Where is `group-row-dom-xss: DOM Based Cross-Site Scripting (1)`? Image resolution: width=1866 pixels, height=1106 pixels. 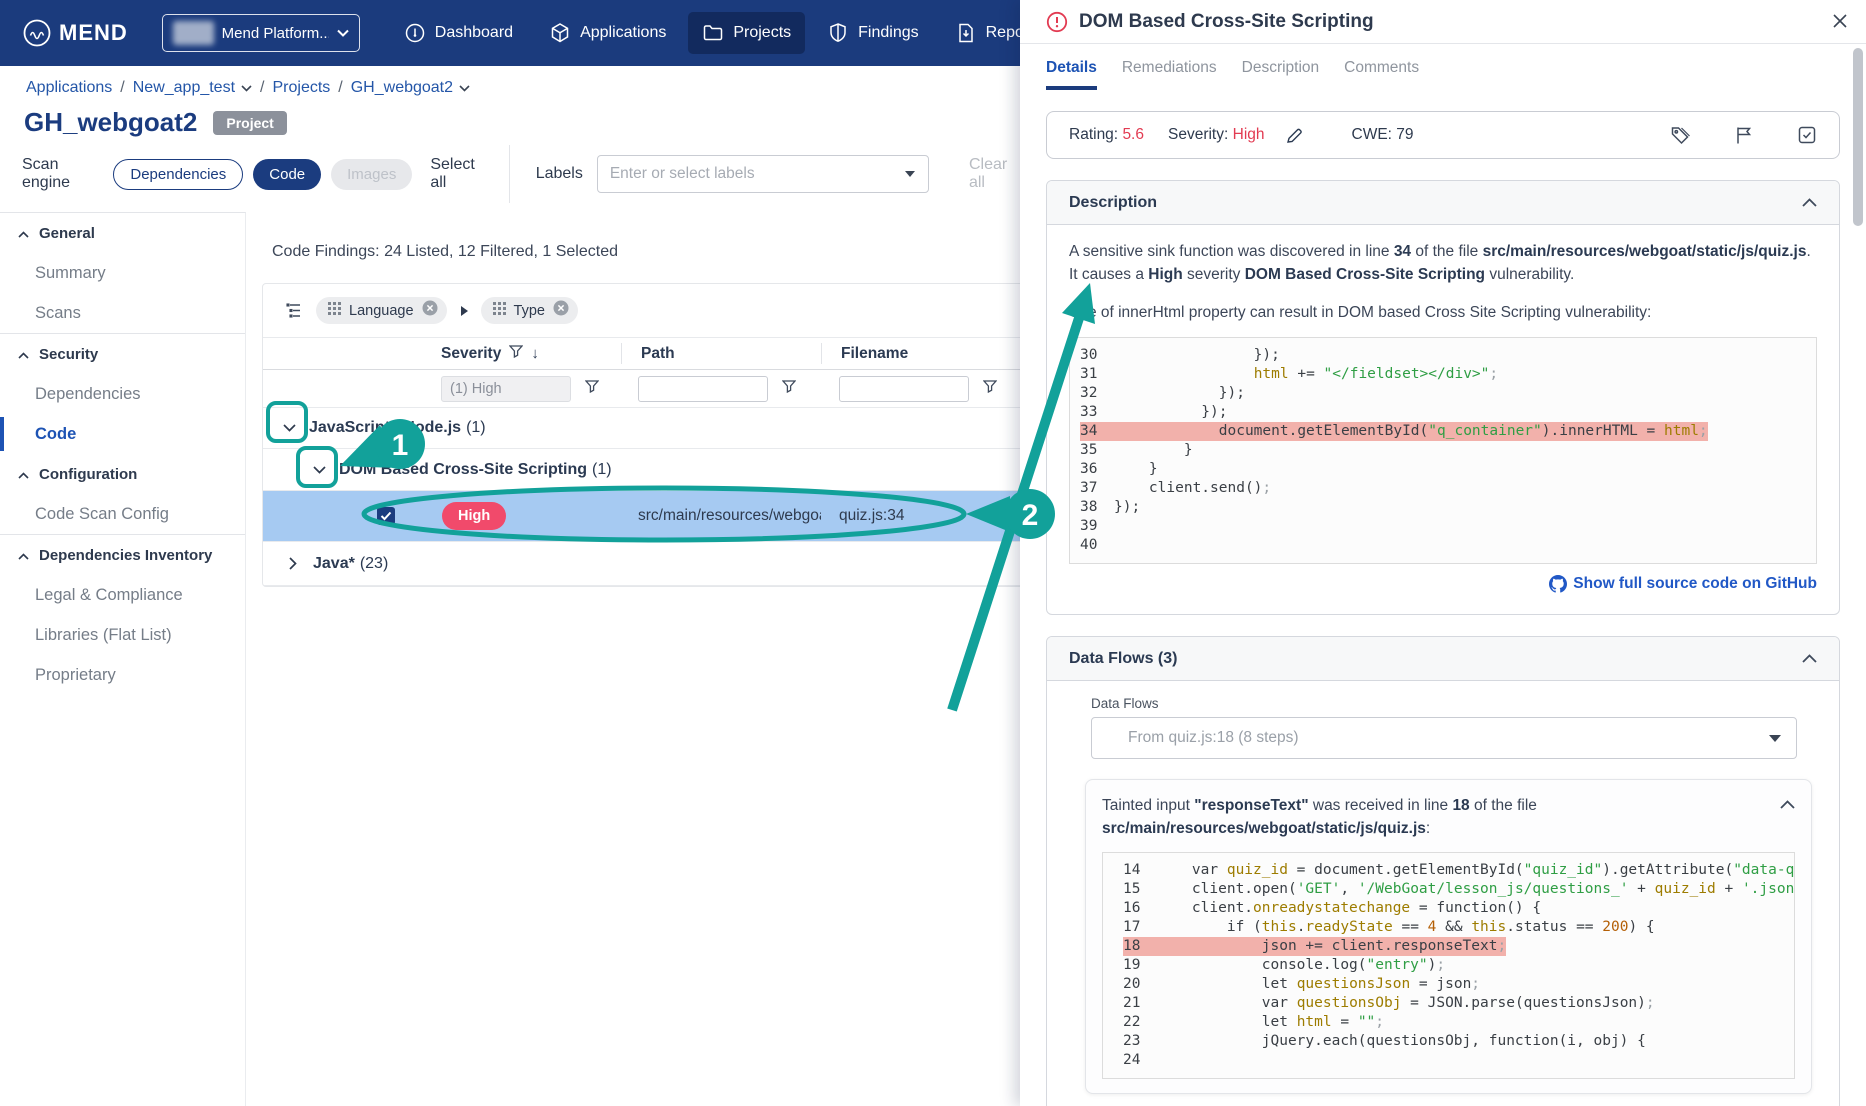
group-row-dom-xss: DOM Based Cross-Site Scripting (1) is located at coordinates (641, 470).